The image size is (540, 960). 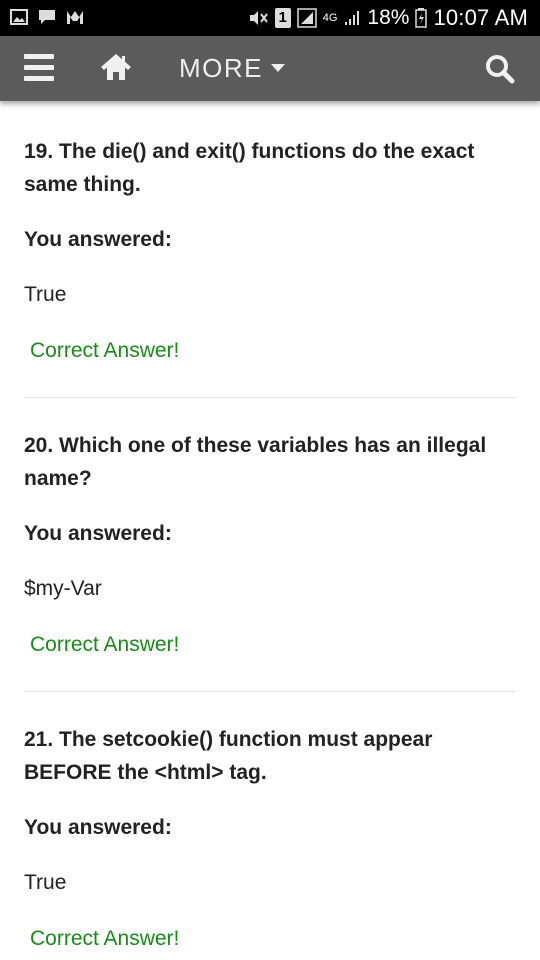 What do you see at coordinates (116, 67) in the screenshot?
I see `home-icon` at bounding box center [116, 67].